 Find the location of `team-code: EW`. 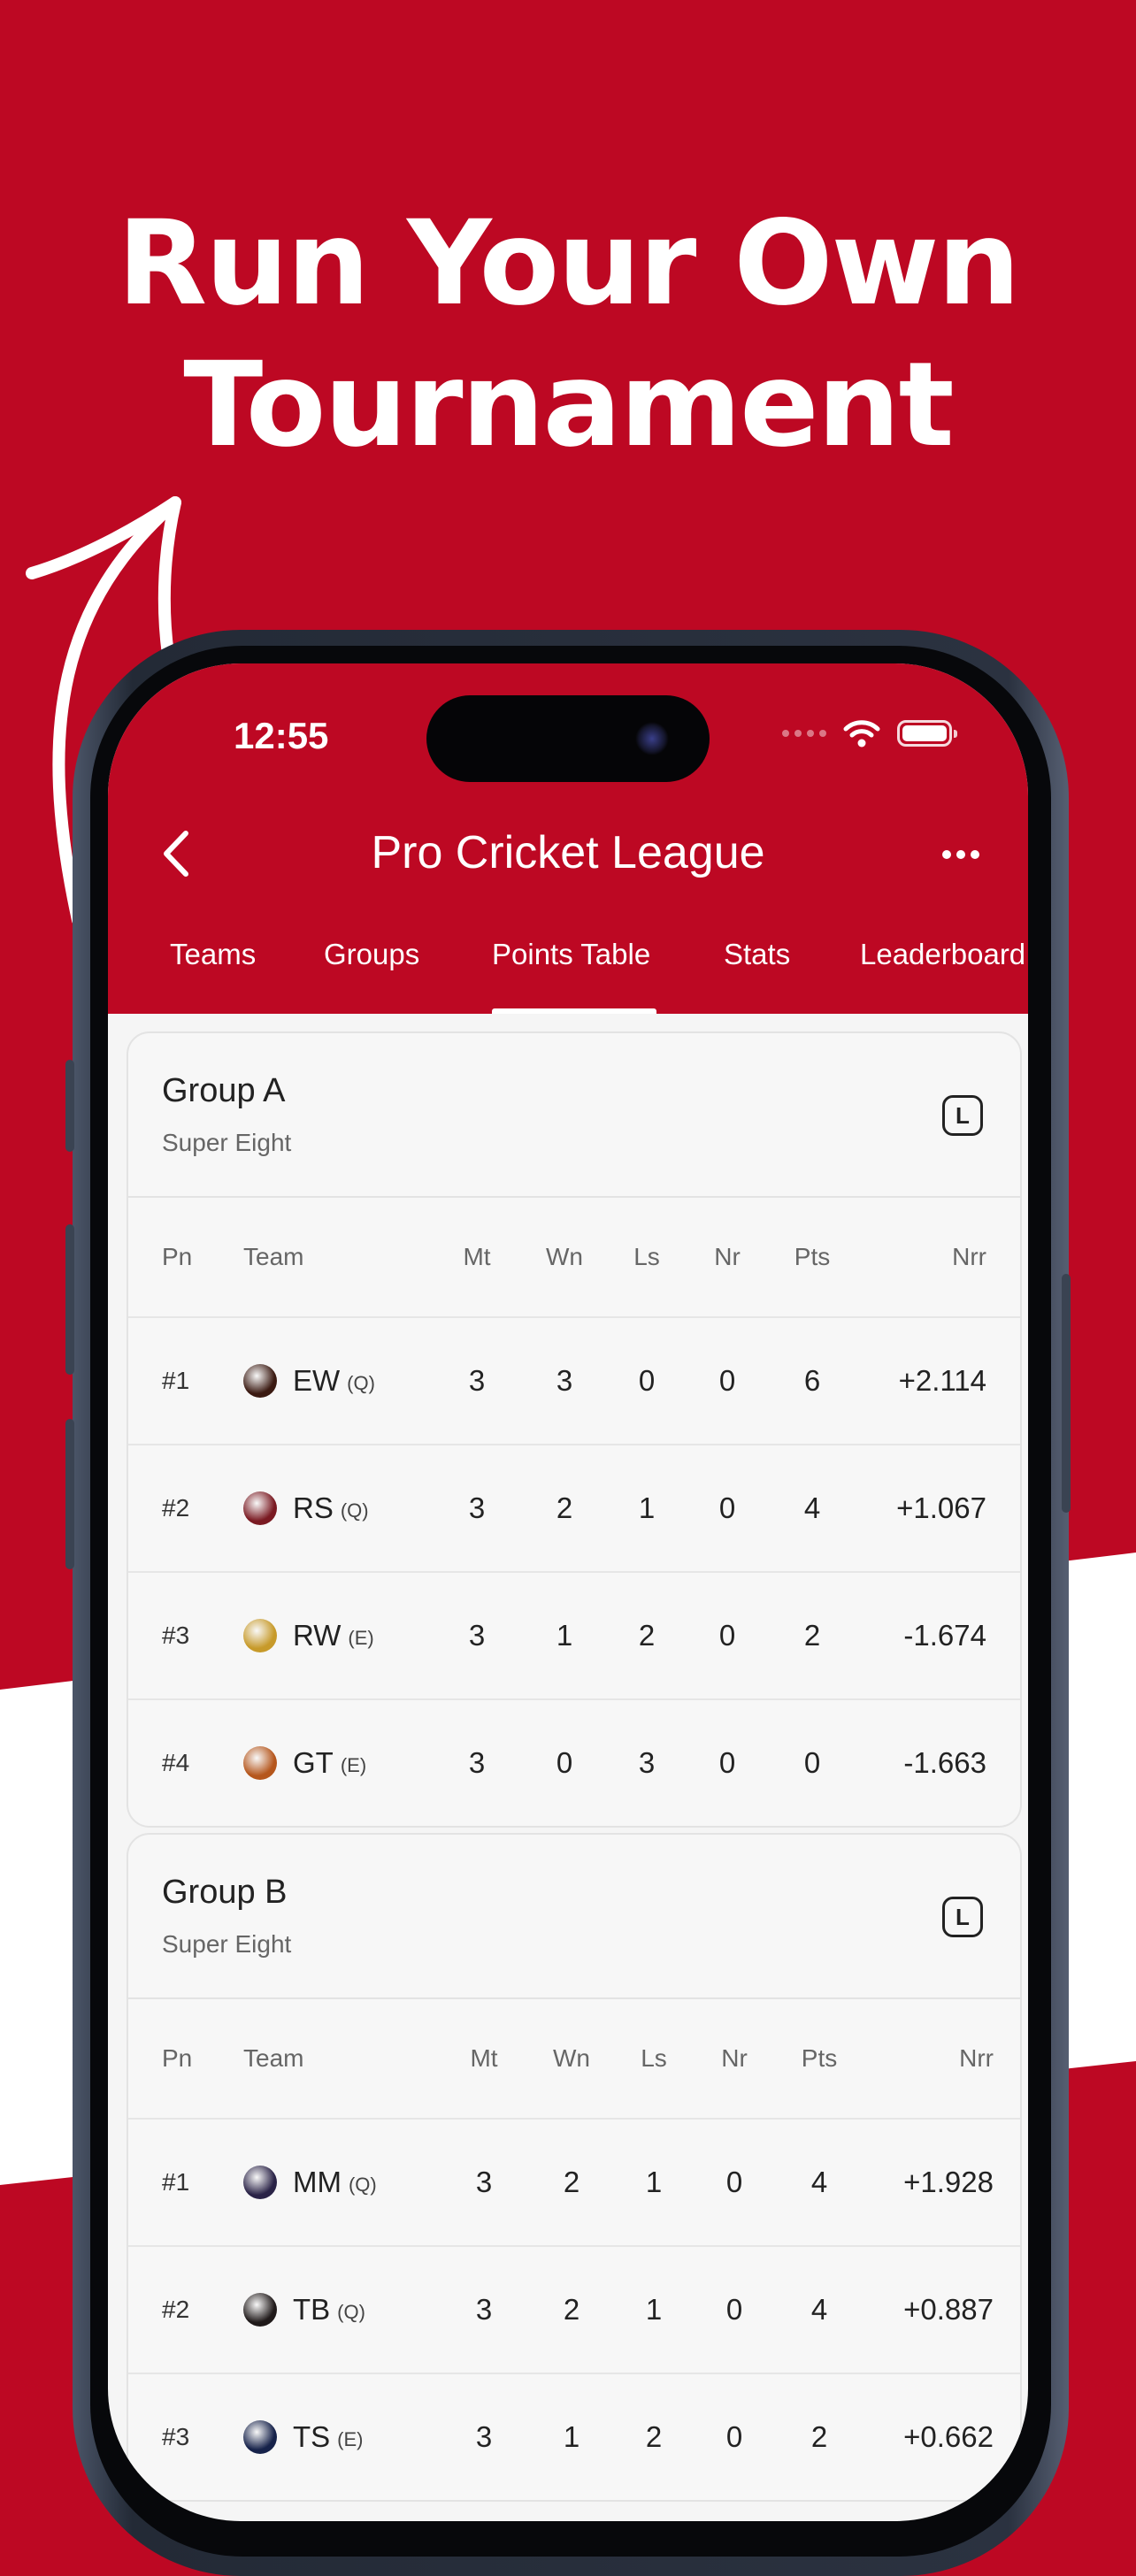

team-code: EW is located at coordinates (317, 1380).